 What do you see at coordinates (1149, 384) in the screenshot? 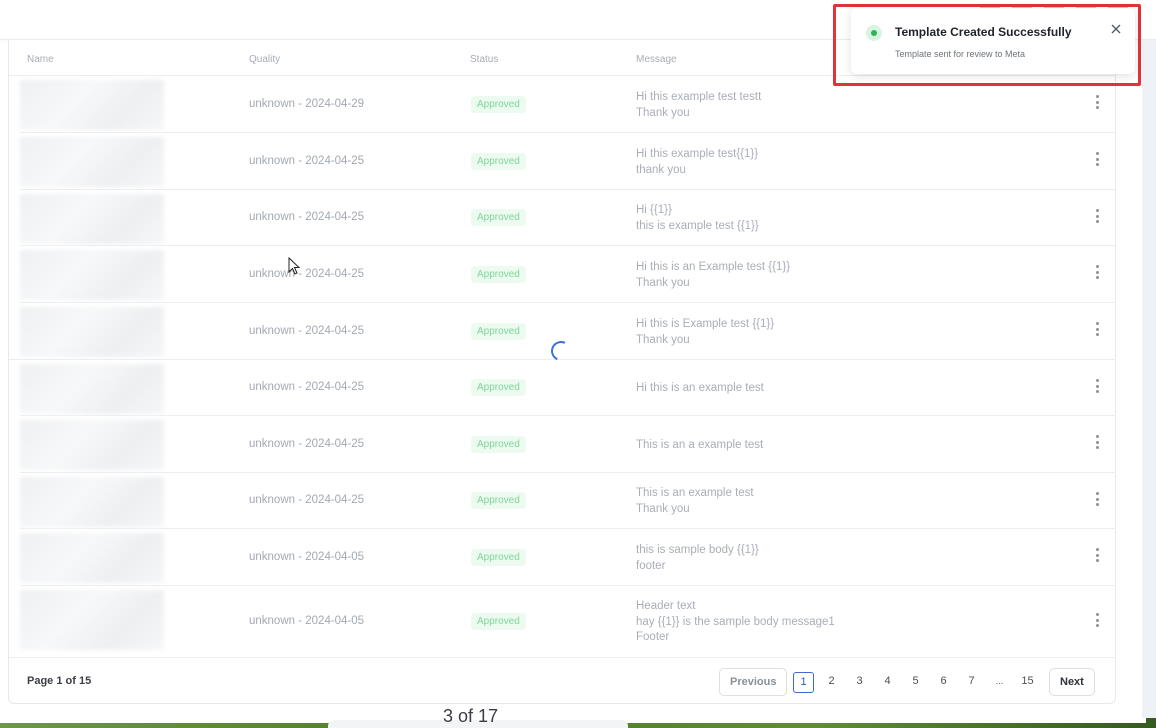
I see `right-gutter` at bounding box center [1149, 384].